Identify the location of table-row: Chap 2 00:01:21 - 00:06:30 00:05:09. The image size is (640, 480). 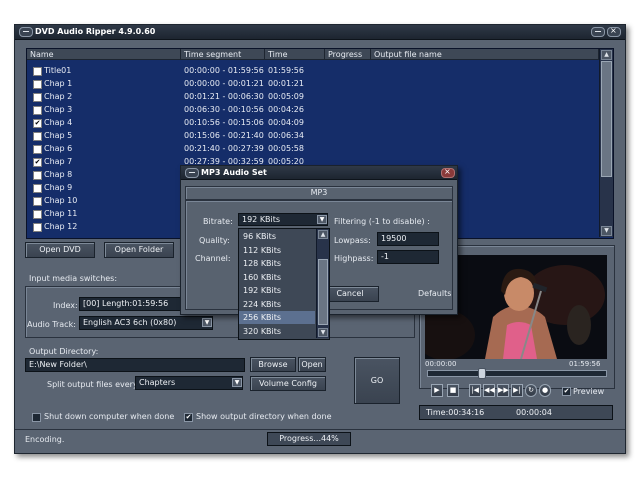
(313, 96).